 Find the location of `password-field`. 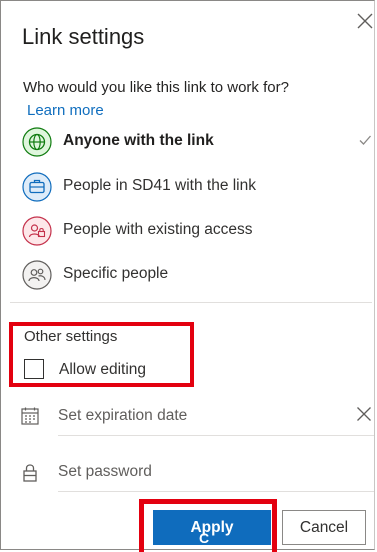

password-field is located at coordinates (197, 474).